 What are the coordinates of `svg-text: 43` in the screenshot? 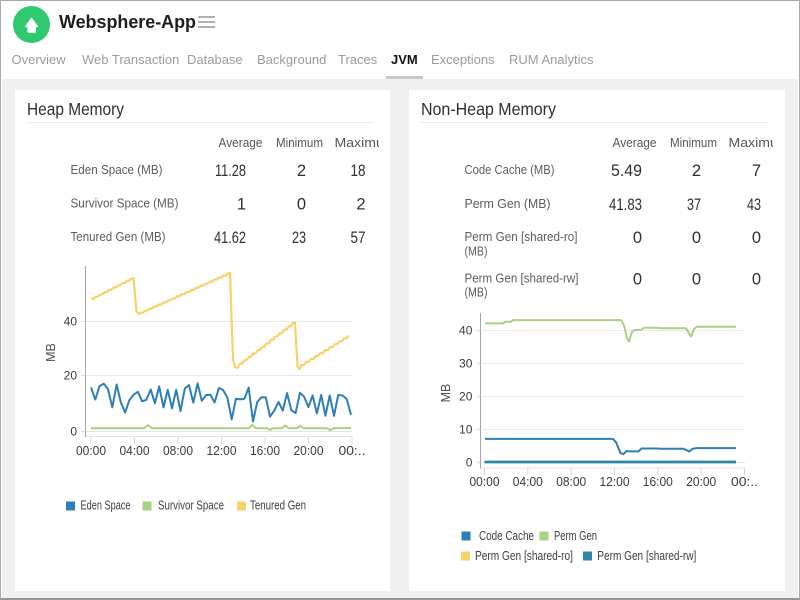 It's located at (754, 205).